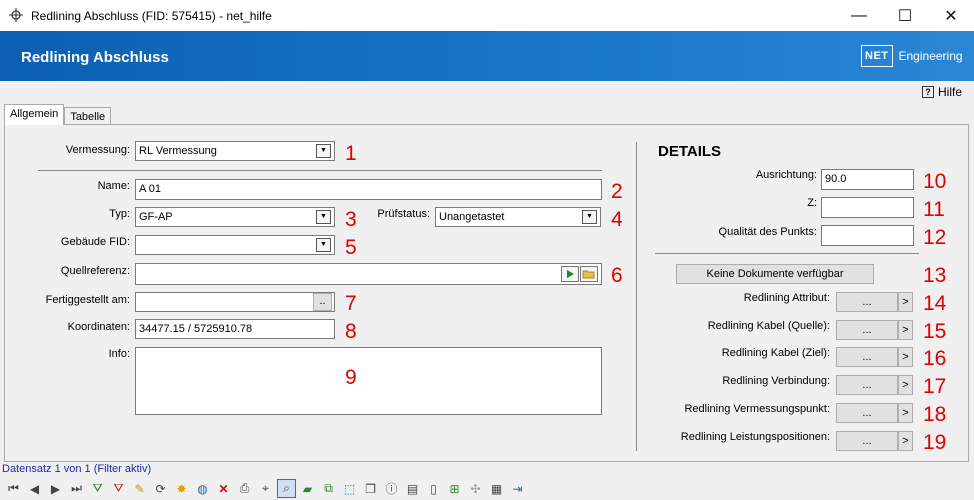  I want to click on folder-icon, so click(588, 274).